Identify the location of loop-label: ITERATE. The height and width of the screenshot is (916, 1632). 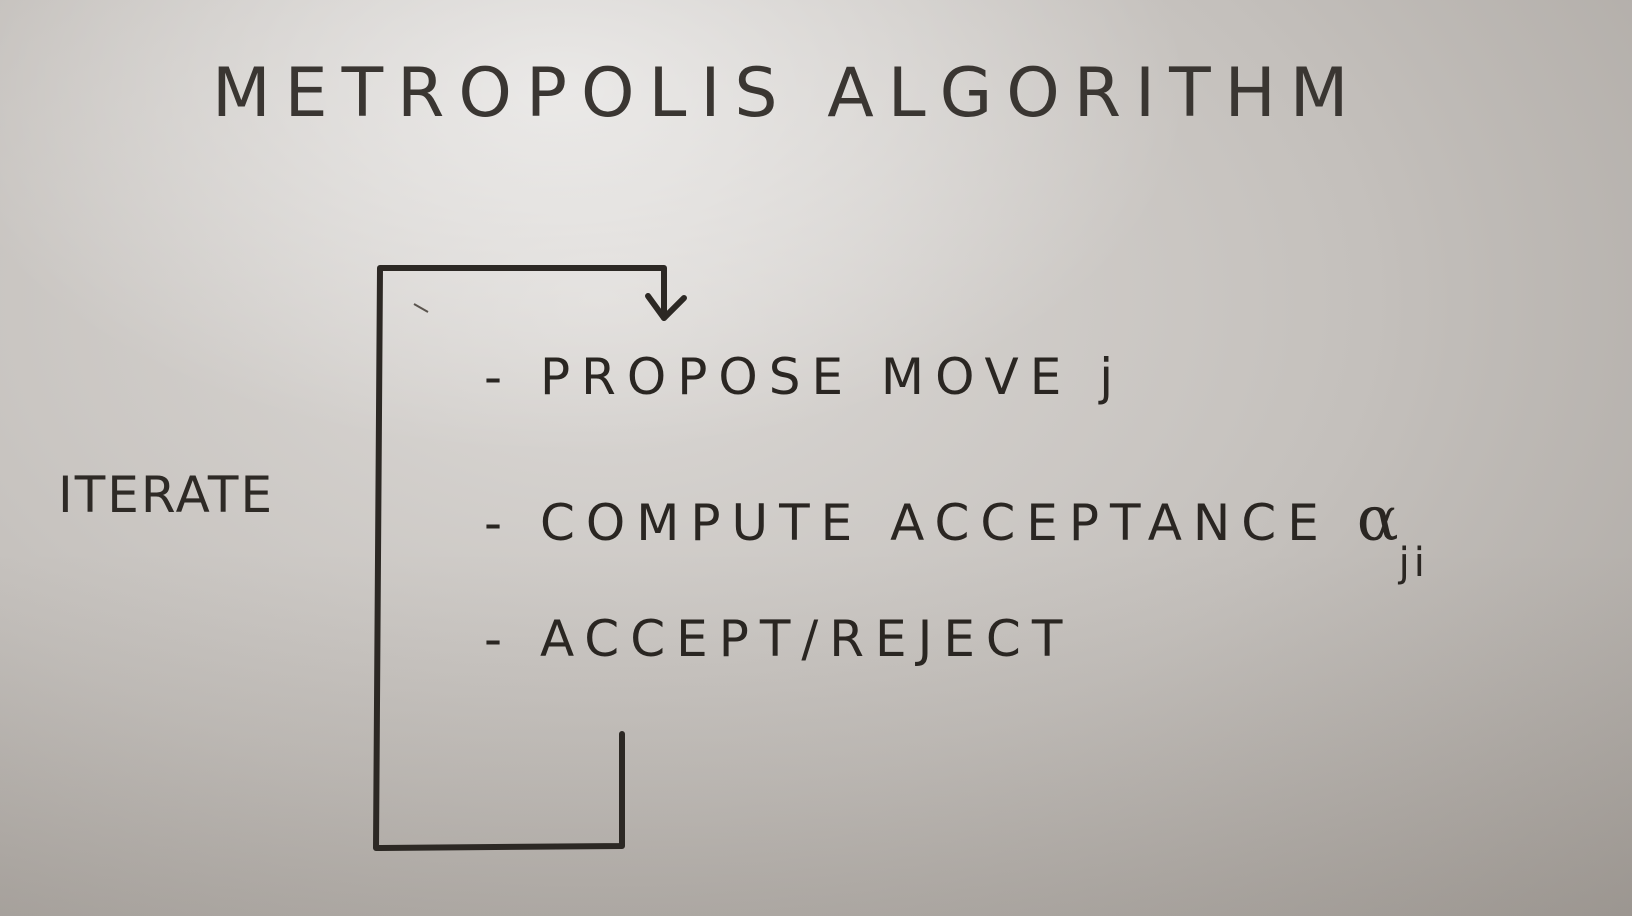
(166, 495).